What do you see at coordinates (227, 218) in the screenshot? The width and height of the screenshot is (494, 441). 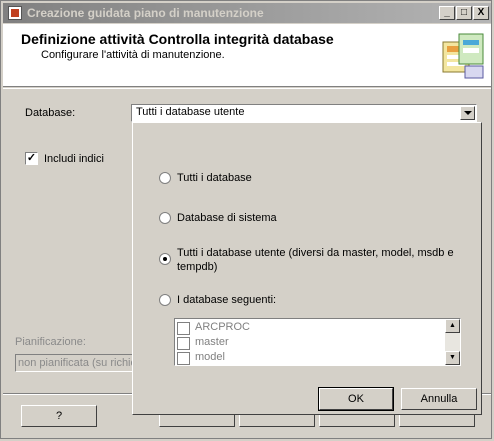 I see `radio-system-databases-label: Database di sistema` at bounding box center [227, 218].